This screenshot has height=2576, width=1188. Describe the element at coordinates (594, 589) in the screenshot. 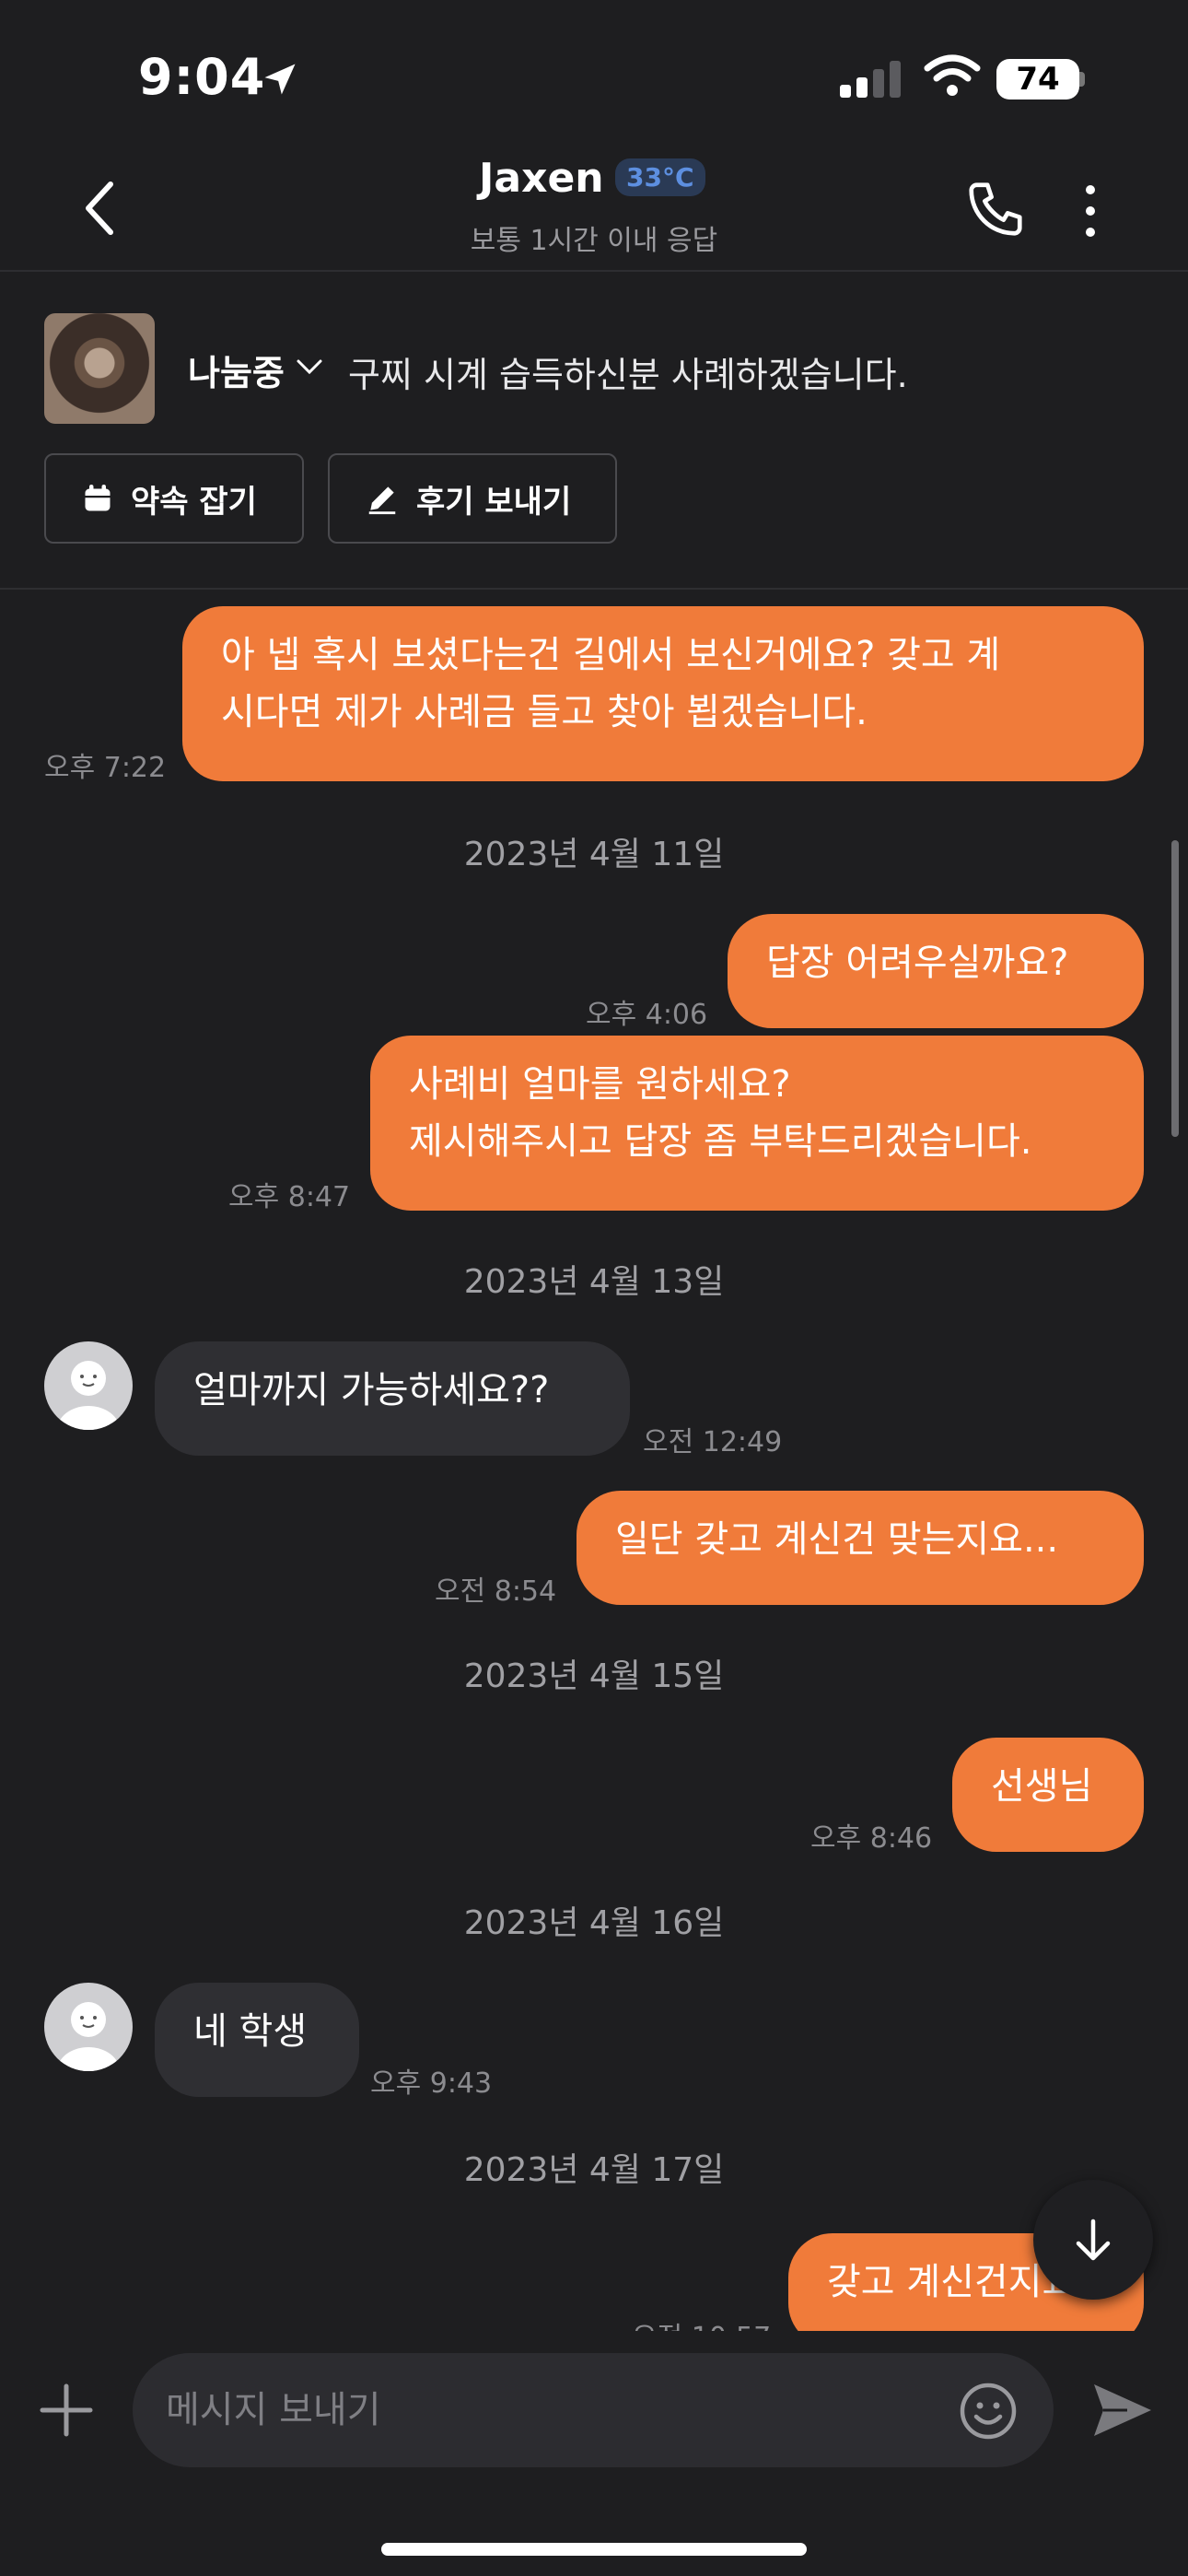

I see `product-divider` at that location.